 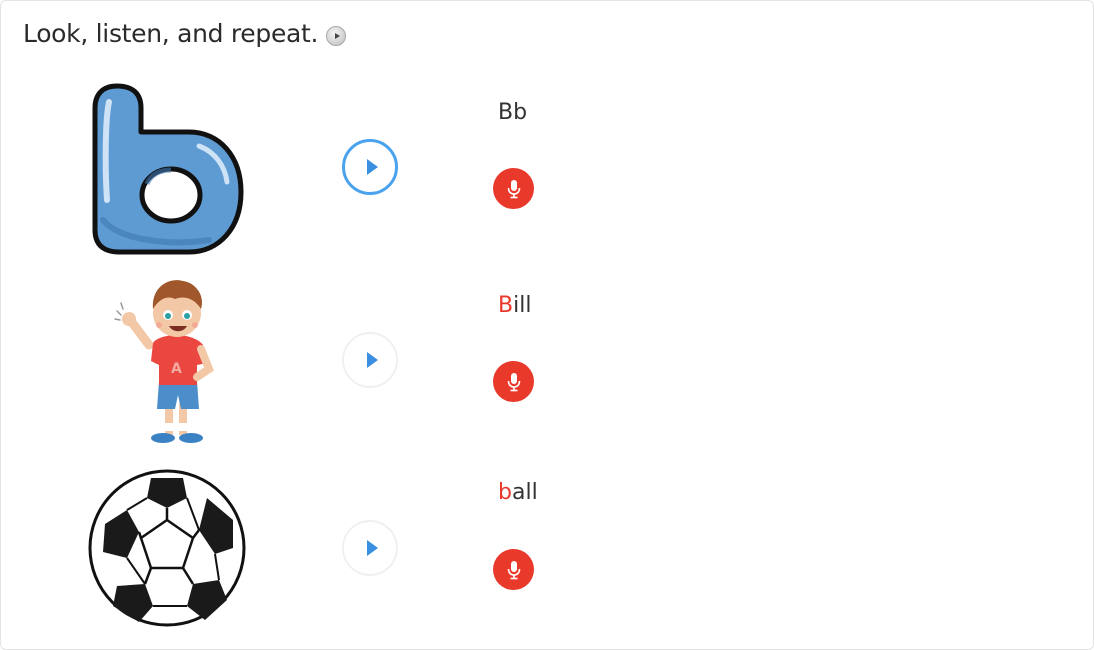 I want to click on svg-text: A, so click(x=176, y=369).